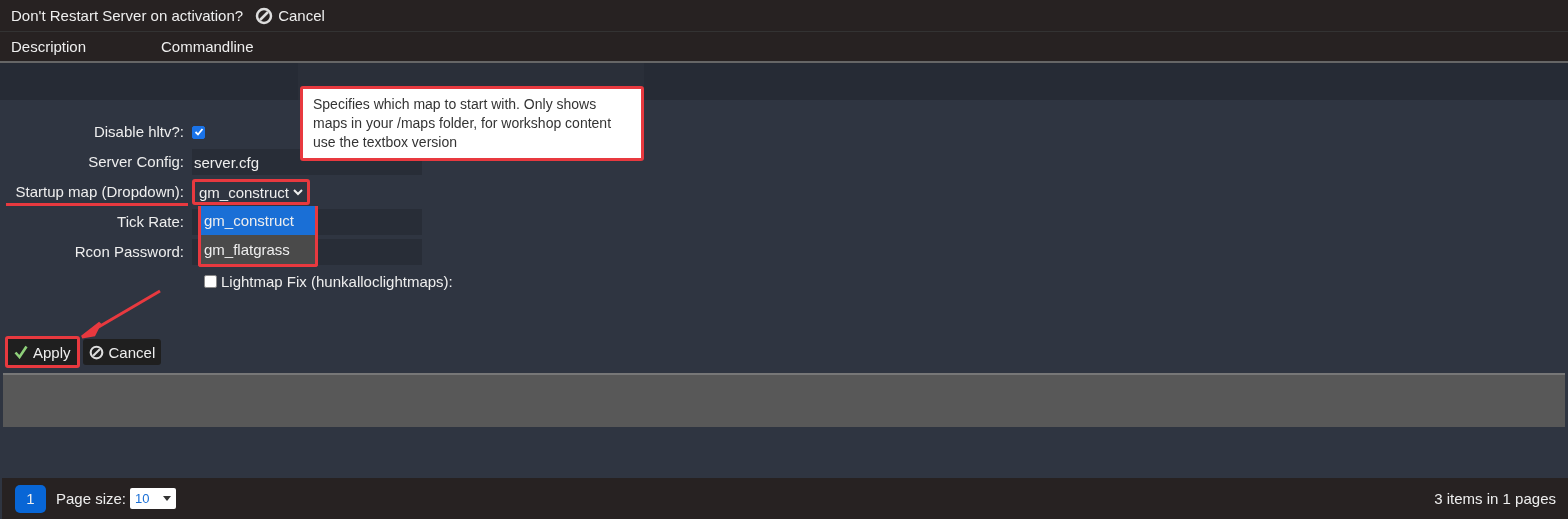  What do you see at coordinates (127, 15) in the screenshot?
I see `toolbar-label: Don't Restart Server on activation?` at bounding box center [127, 15].